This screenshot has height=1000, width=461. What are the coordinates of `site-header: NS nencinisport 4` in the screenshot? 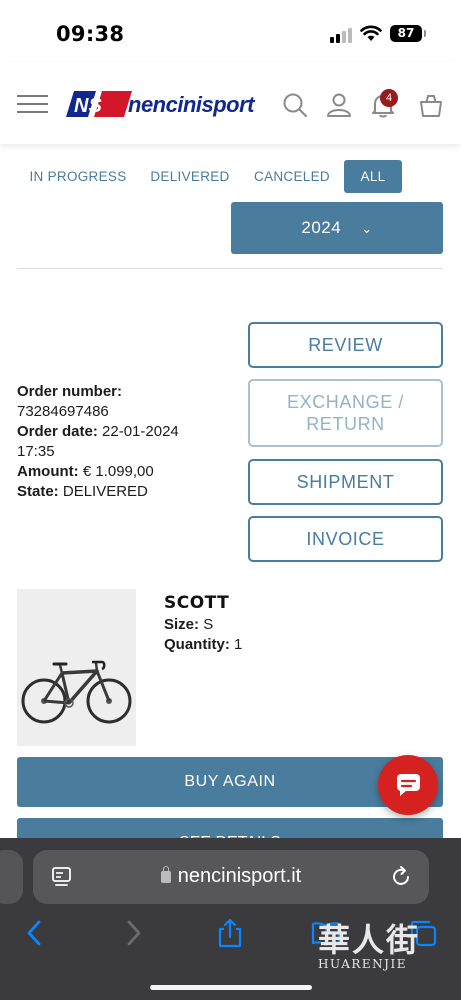 It's located at (230, 103).